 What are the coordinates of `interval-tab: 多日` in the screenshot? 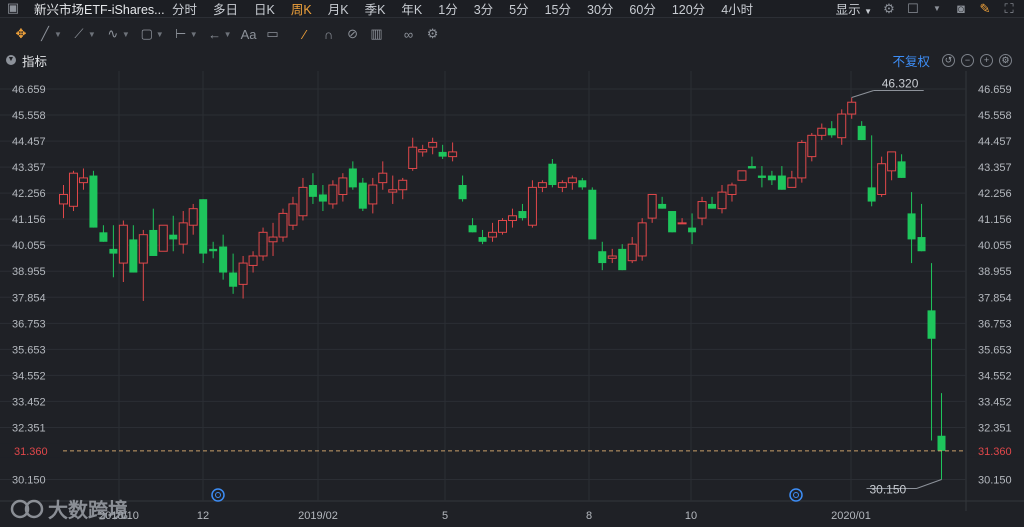 It's located at (225, 9).